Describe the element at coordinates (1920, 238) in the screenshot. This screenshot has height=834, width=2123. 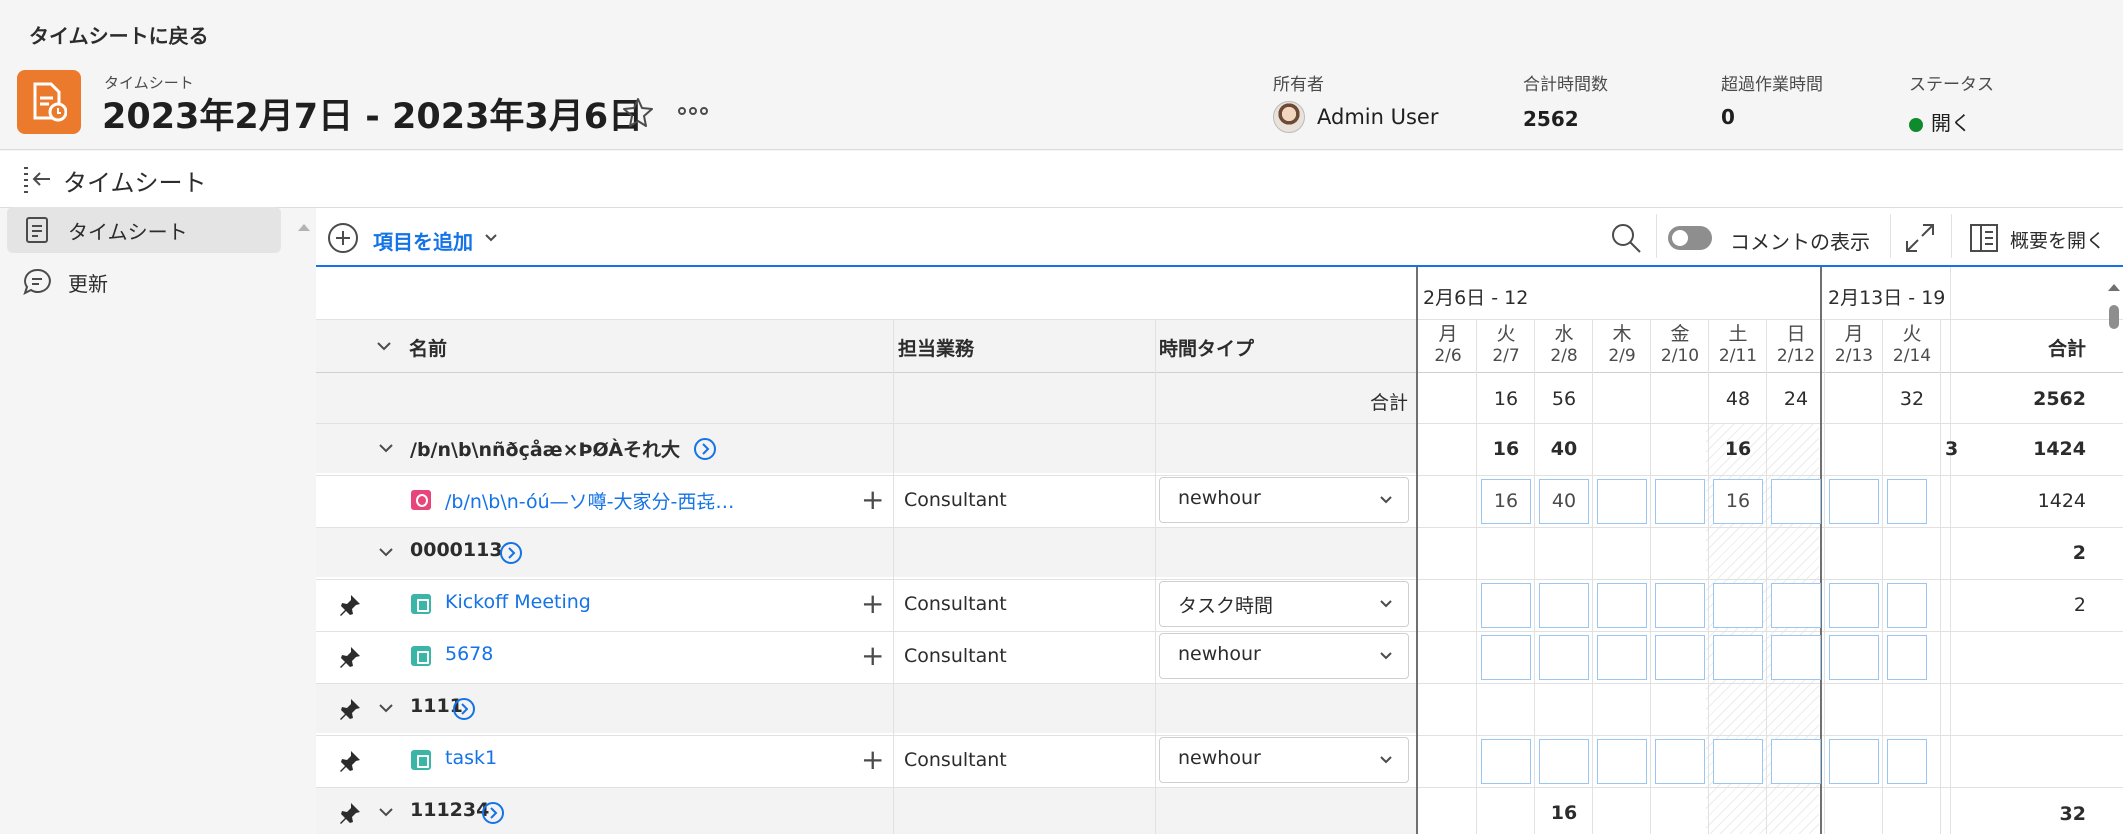
I see `expand-icon` at that location.